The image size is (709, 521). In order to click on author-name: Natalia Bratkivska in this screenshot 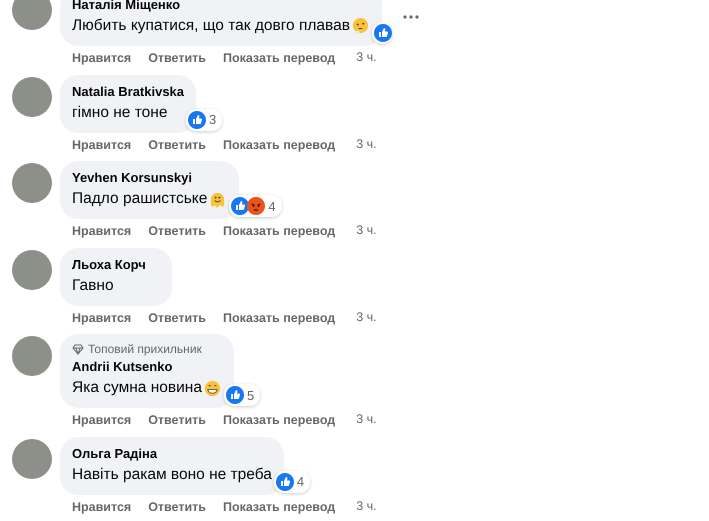, I will do `click(128, 91)`.